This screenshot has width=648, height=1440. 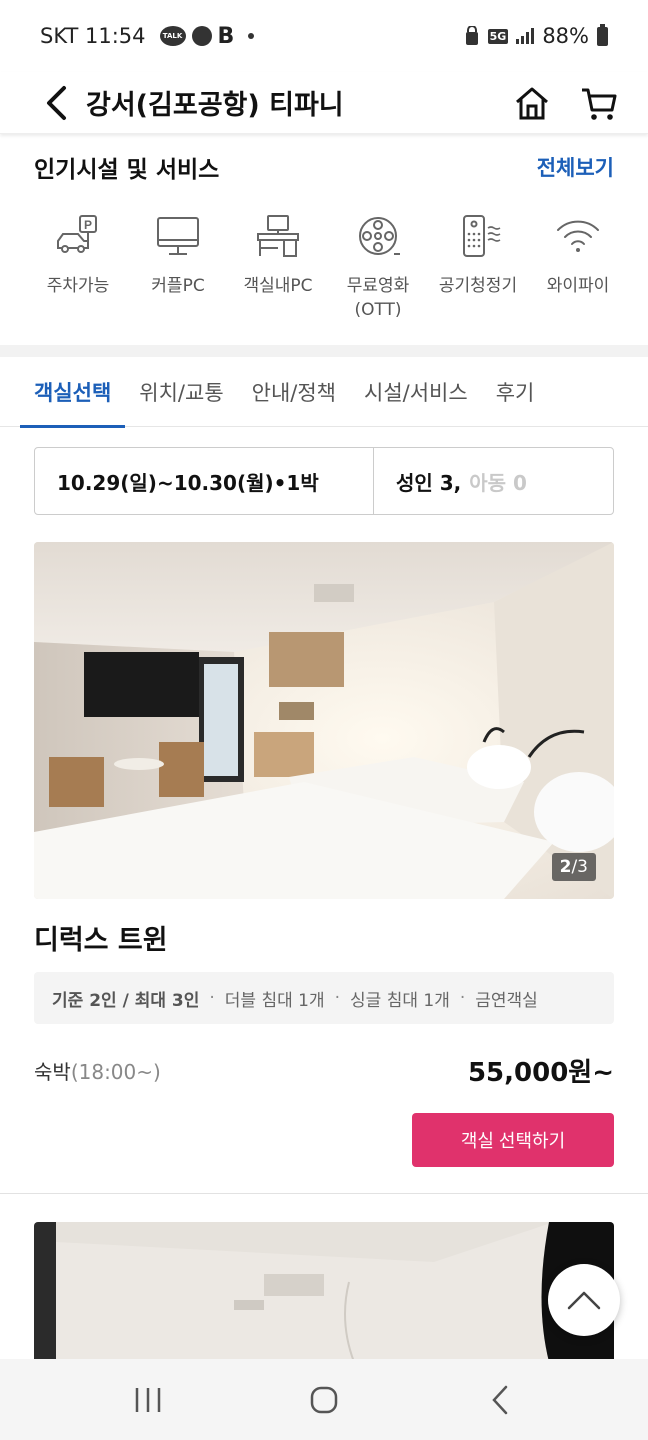 I want to click on date-selector: 10.29(일)~10.30(월)•1박, so click(x=204, y=481).